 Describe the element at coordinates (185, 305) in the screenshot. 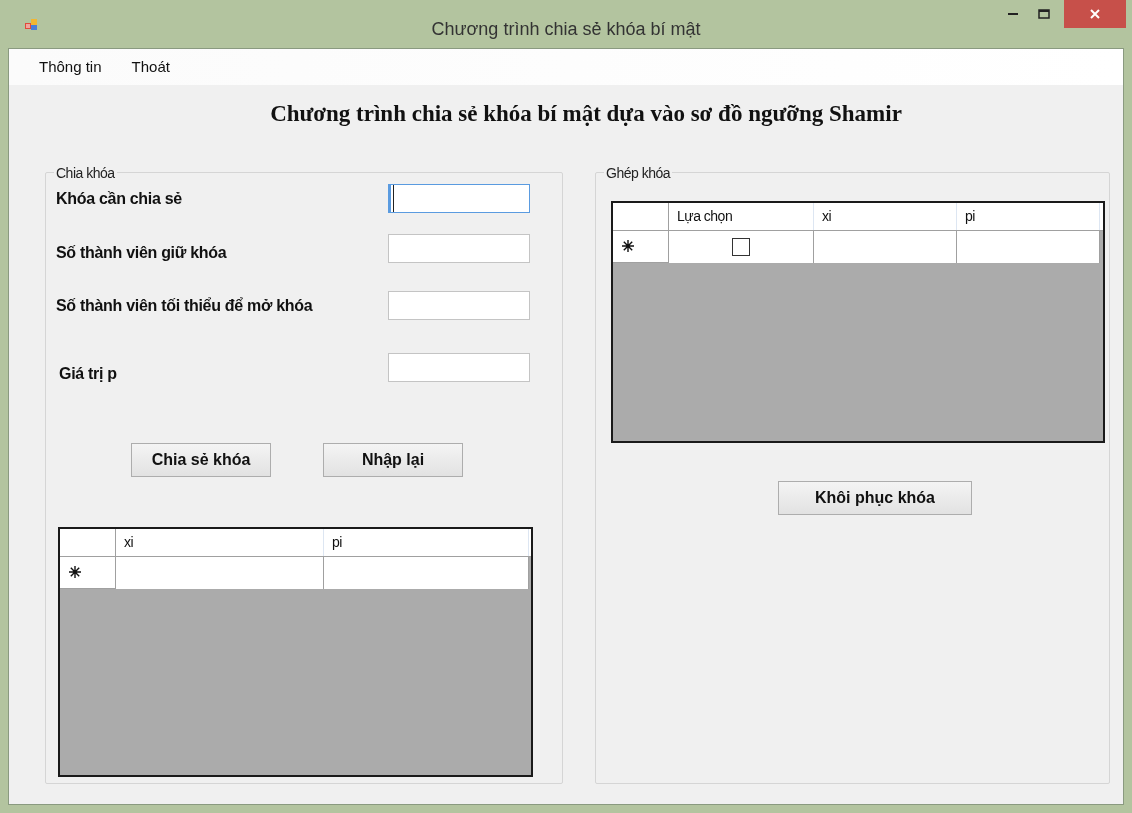

I see `field-label: Số thành viên tối thiểu để mở khóa` at that location.